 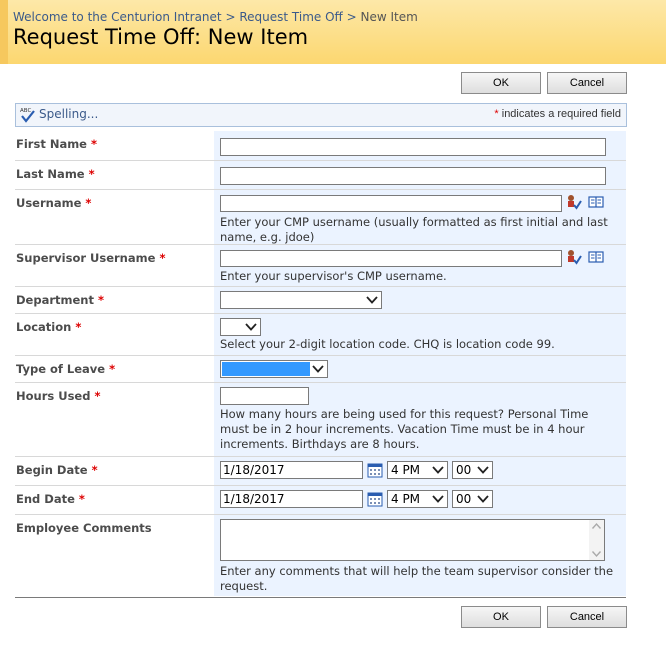 What do you see at coordinates (596, 554) in the screenshot?
I see `scroll-down-icon` at bounding box center [596, 554].